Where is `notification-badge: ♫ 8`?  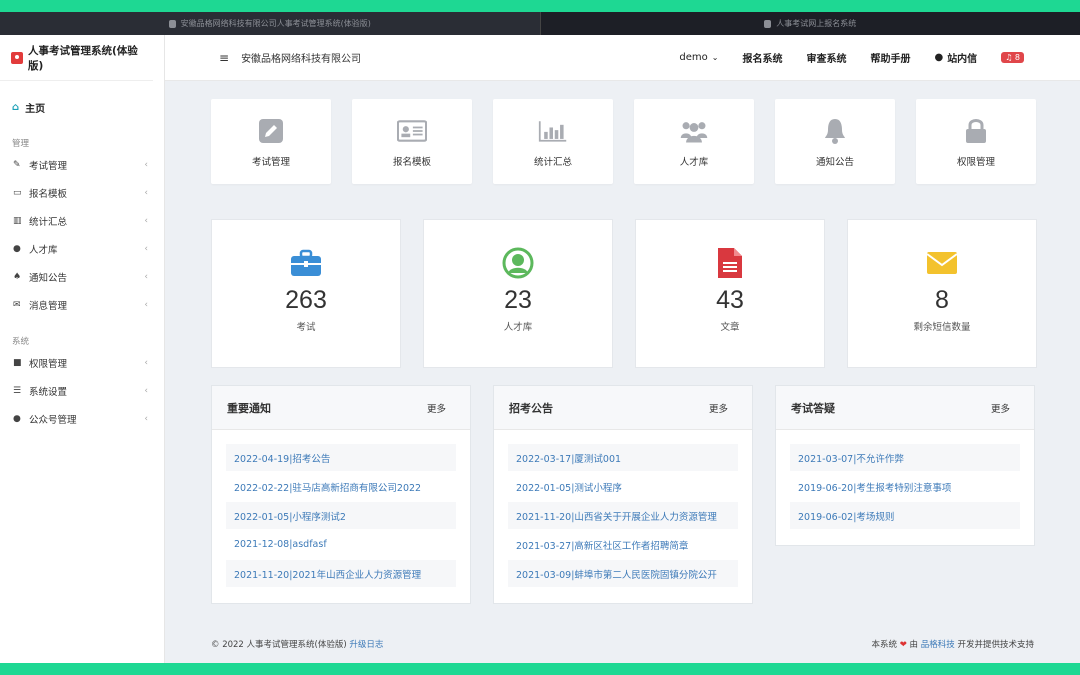 notification-badge: ♫ 8 is located at coordinates (1012, 57).